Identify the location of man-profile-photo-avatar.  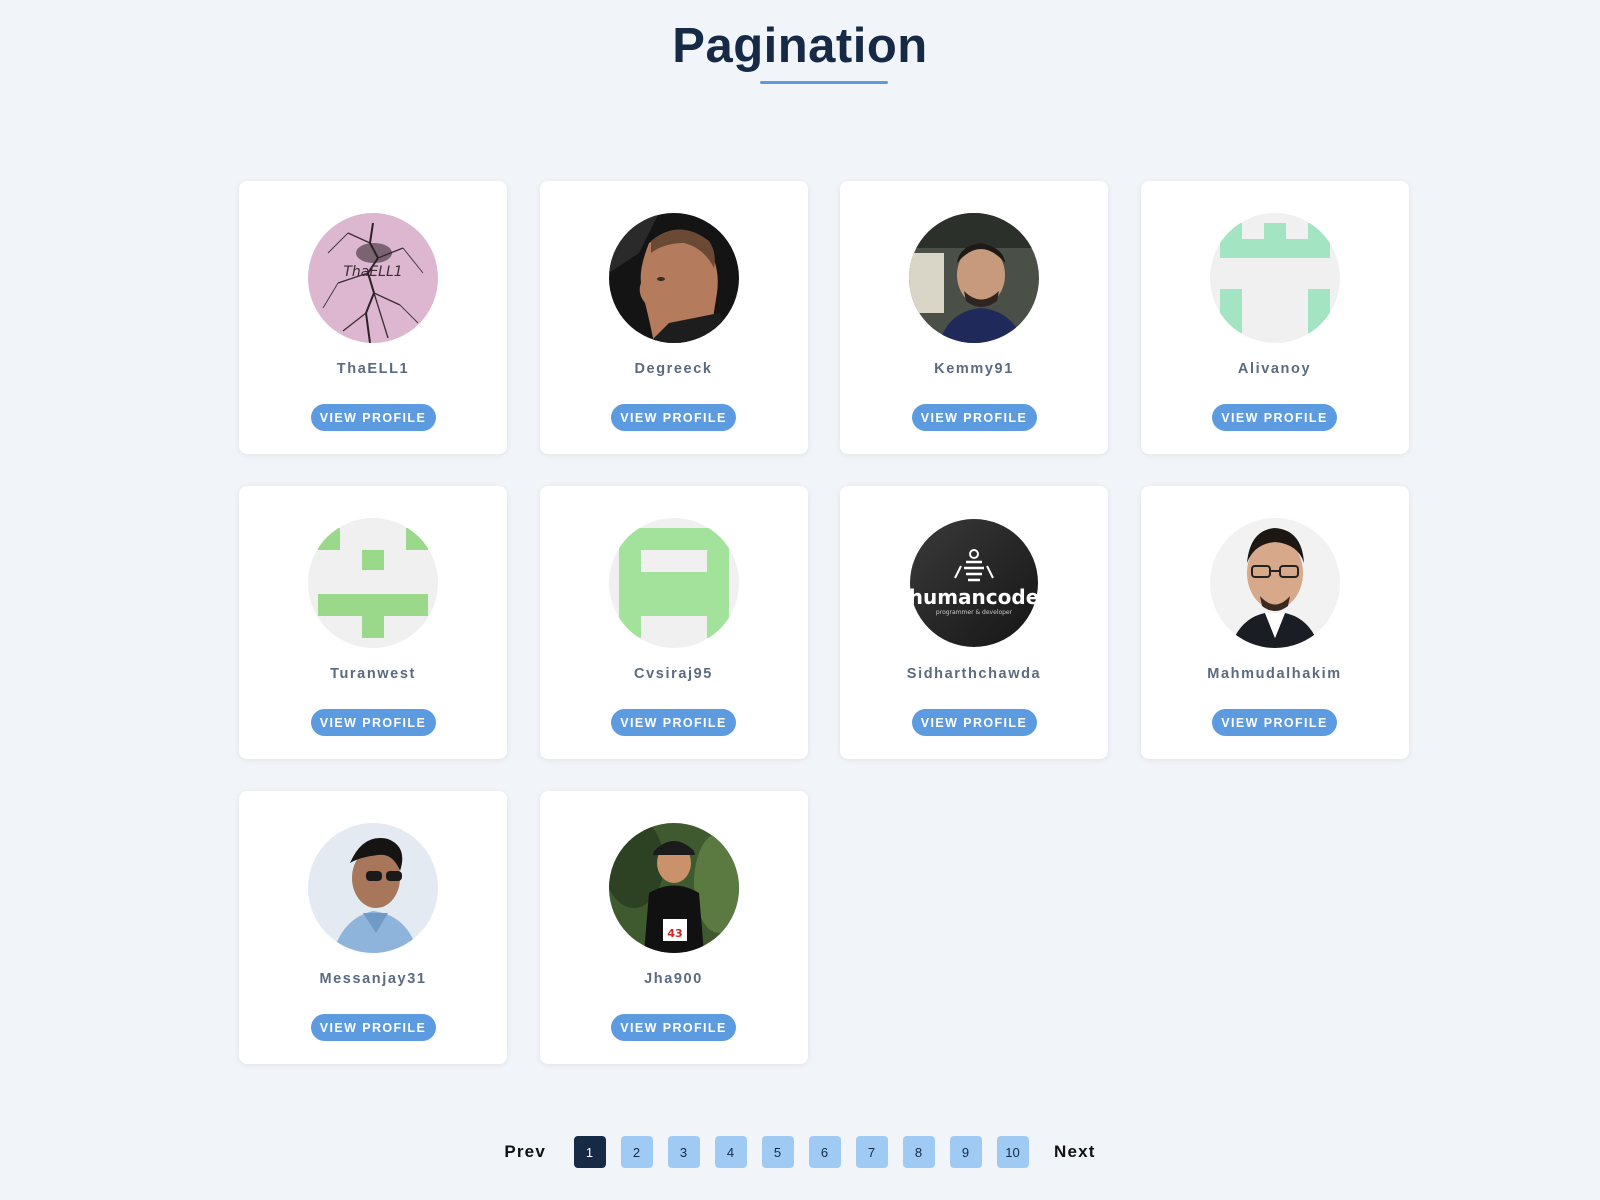
(673, 278).